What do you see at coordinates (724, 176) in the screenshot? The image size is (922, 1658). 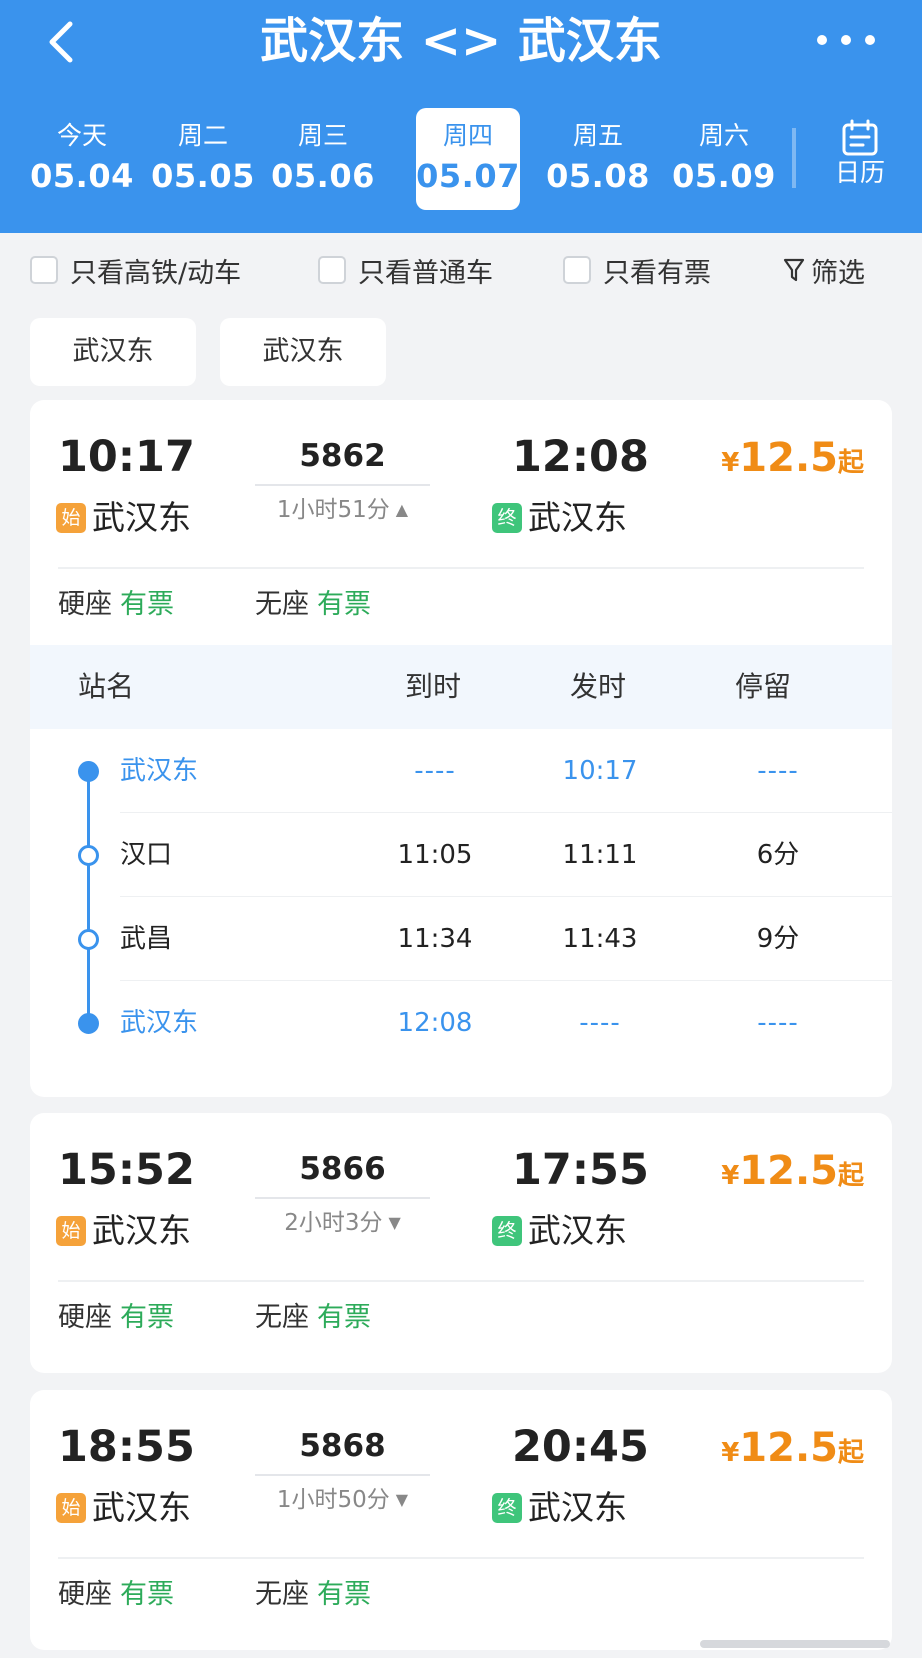 I see `date-value: 05.09` at bounding box center [724, 176].